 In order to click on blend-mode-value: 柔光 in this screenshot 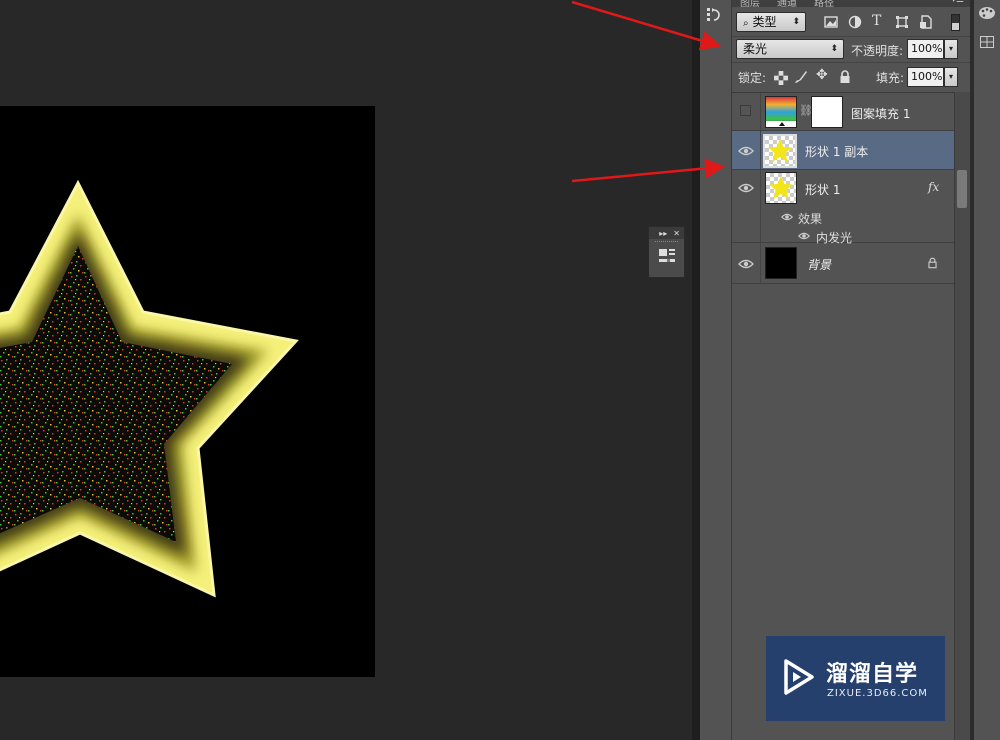, I will do `click(755, 49)`.